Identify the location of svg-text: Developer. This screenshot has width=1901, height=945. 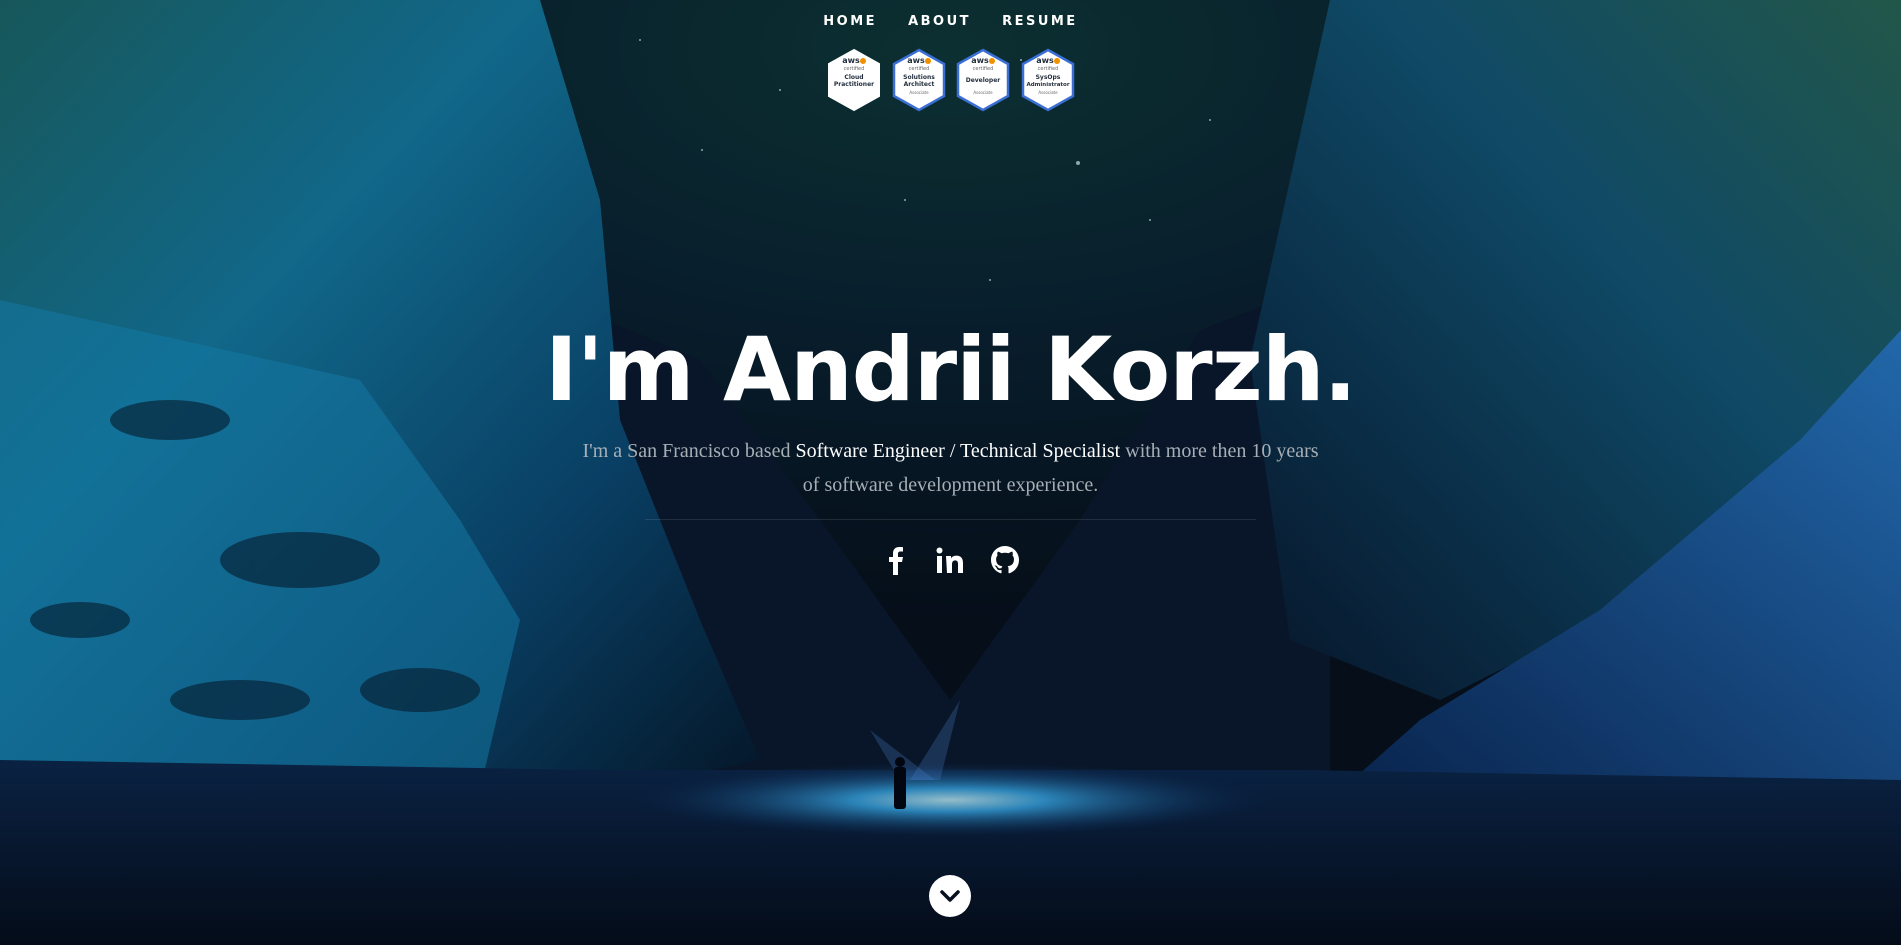
(983, 80).